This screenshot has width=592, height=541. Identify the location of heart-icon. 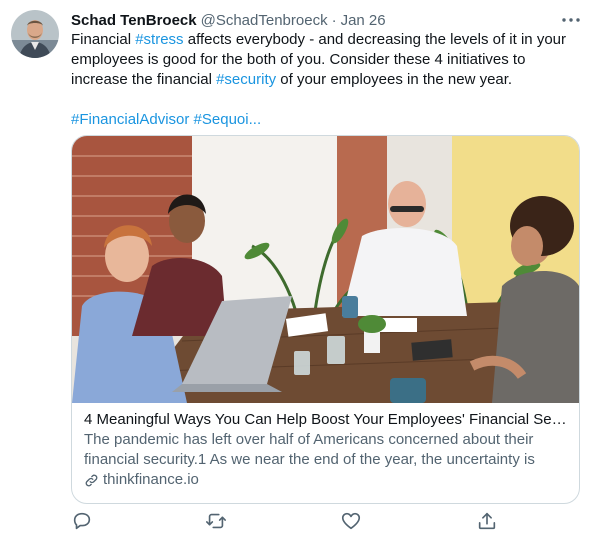
(351, 521).